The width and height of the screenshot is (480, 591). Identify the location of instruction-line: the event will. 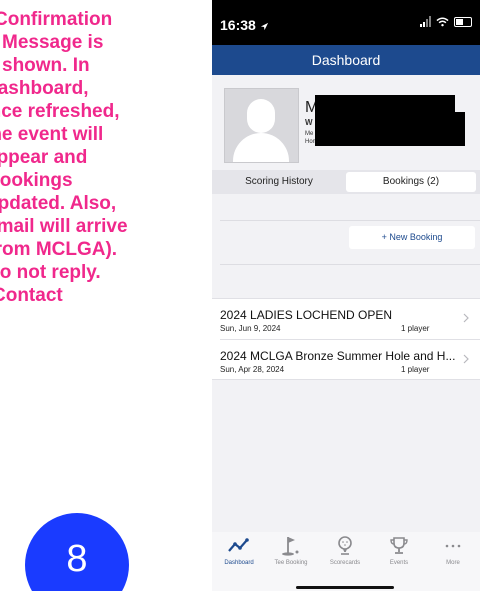
(52, 134).